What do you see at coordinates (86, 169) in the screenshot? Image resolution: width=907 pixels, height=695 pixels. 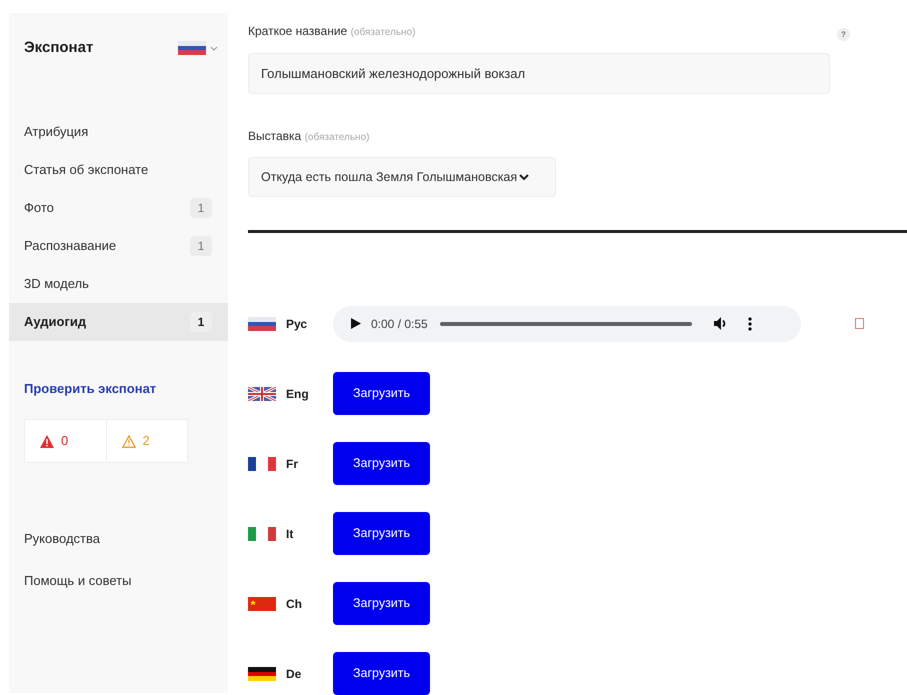 I see `sidebar-item-label: Статья об экспонате` at bounding box center [86, 169].